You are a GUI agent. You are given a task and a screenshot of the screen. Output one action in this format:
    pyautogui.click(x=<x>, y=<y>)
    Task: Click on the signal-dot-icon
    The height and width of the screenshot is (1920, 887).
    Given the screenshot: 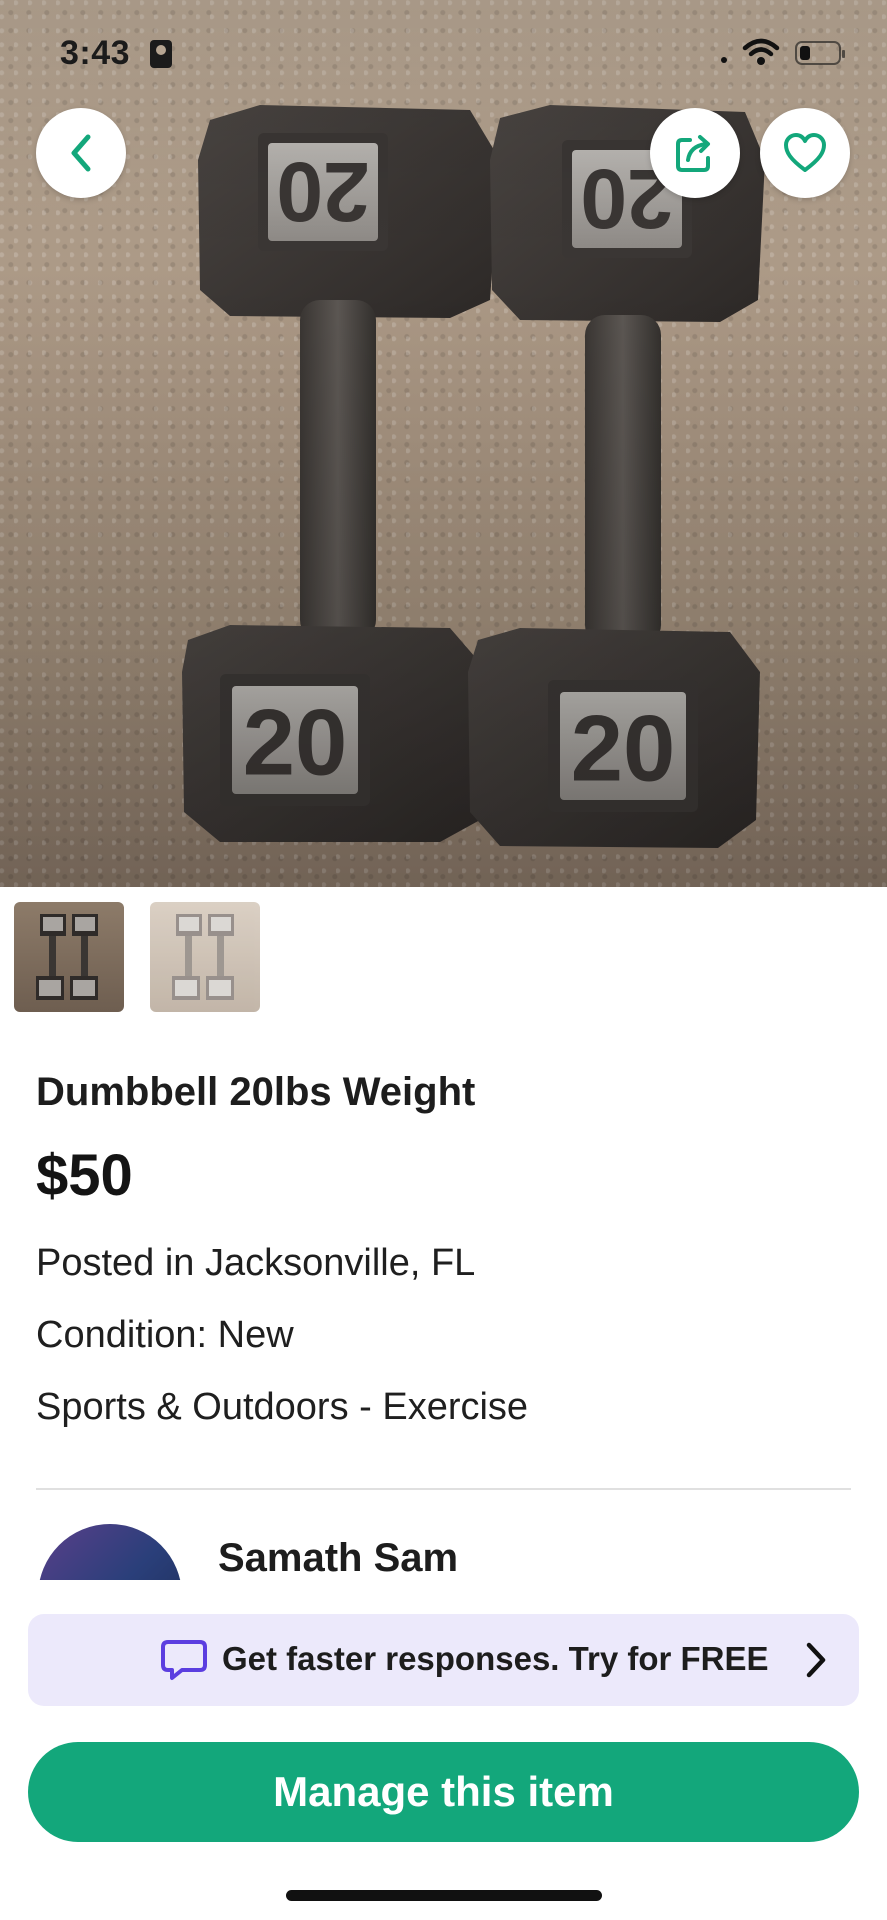 What is the action you would take?
    pyautogui.click(x=724, y=60)
    